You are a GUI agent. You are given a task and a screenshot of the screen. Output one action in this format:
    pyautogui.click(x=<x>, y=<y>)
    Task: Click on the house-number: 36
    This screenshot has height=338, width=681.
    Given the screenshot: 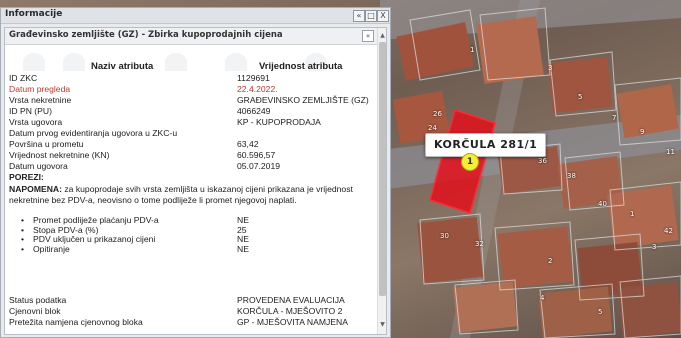 What is the action you would take?
    pyautogui.click(x=542, y=161)
    